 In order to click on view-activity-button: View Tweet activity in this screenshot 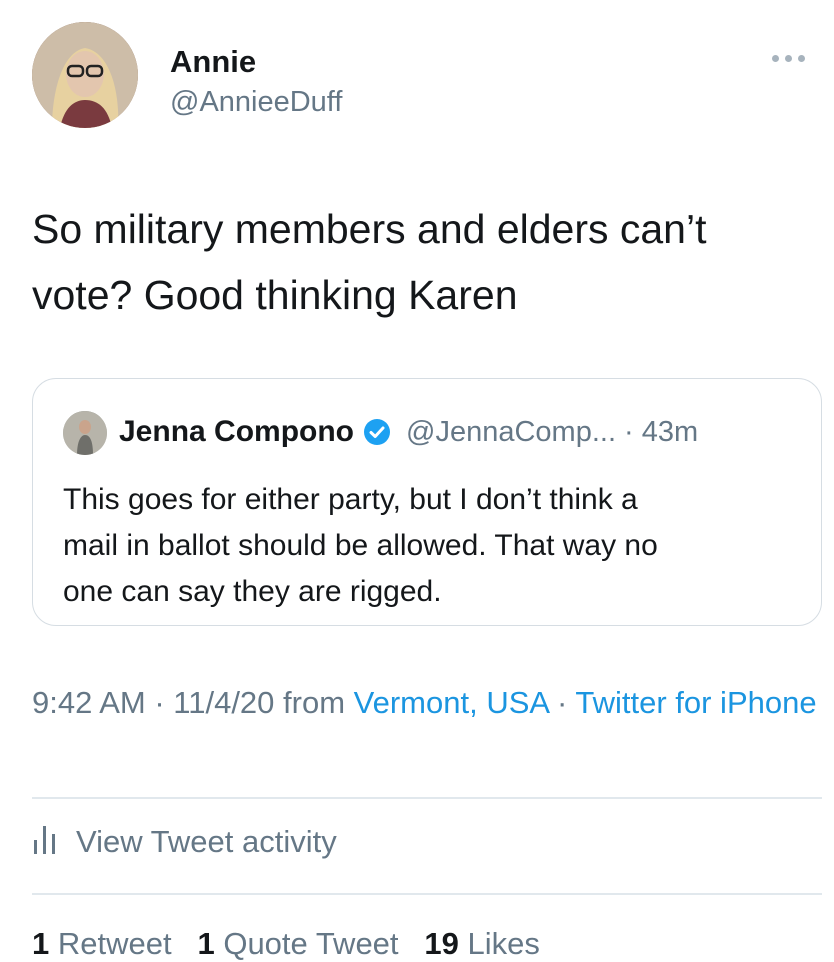, I will do `click(184, 841)`.